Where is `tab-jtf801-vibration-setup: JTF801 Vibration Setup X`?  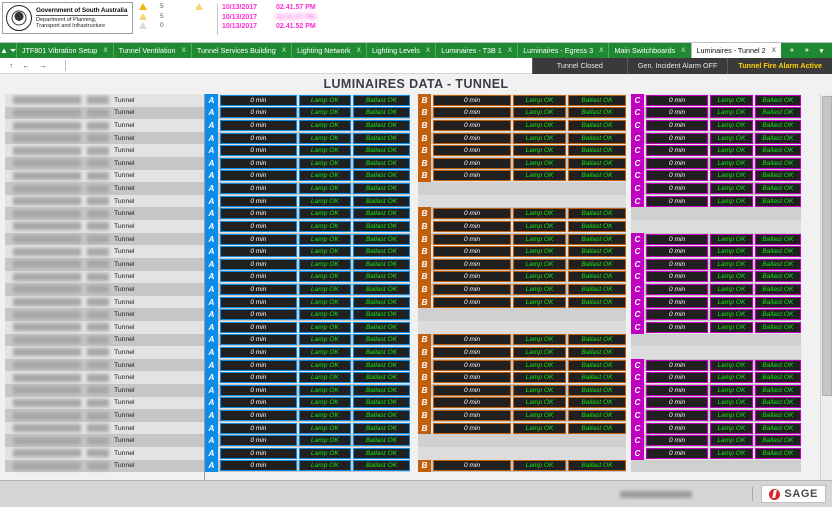
tab-jtf801-vibration-setup: JTF801 Vibration Setup X is located at coordinates (64, 50).